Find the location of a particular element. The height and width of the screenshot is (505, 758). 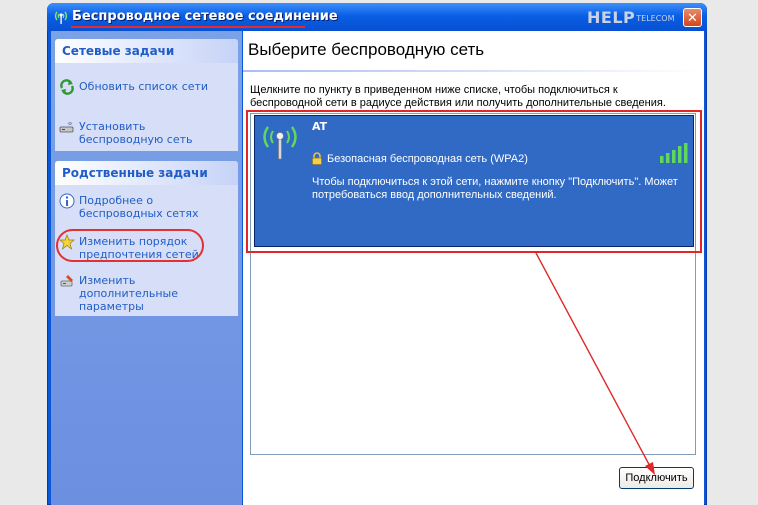

wireless-setup-icon is located at coordinates (66, 127).